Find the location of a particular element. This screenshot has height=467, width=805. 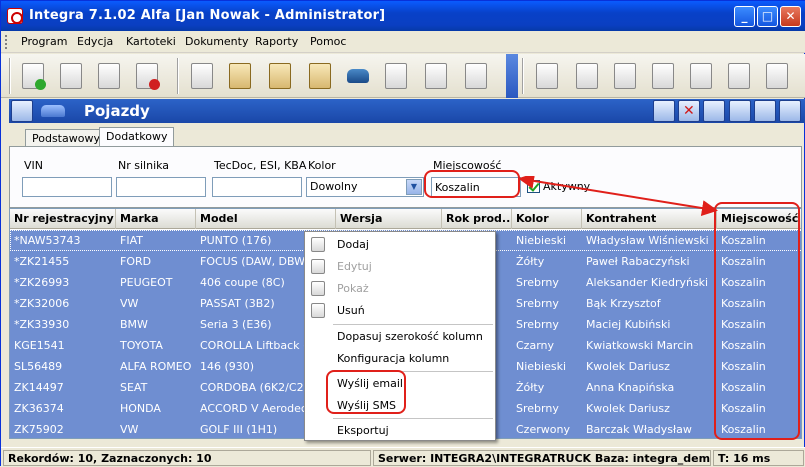

tab-strip: Podstawowy Dodatkowy is located at coordinates (407, 136).